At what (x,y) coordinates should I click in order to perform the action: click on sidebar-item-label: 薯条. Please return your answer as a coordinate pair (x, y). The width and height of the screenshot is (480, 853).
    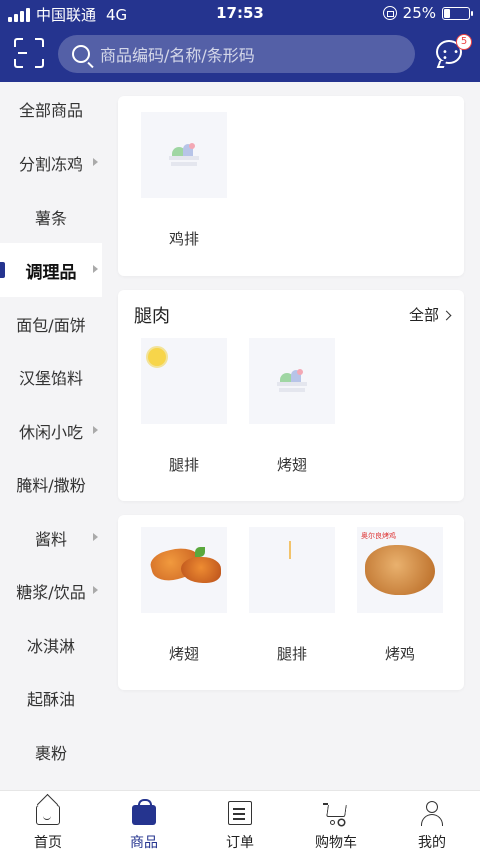
    Looking at the image, I should click on (50, 218).